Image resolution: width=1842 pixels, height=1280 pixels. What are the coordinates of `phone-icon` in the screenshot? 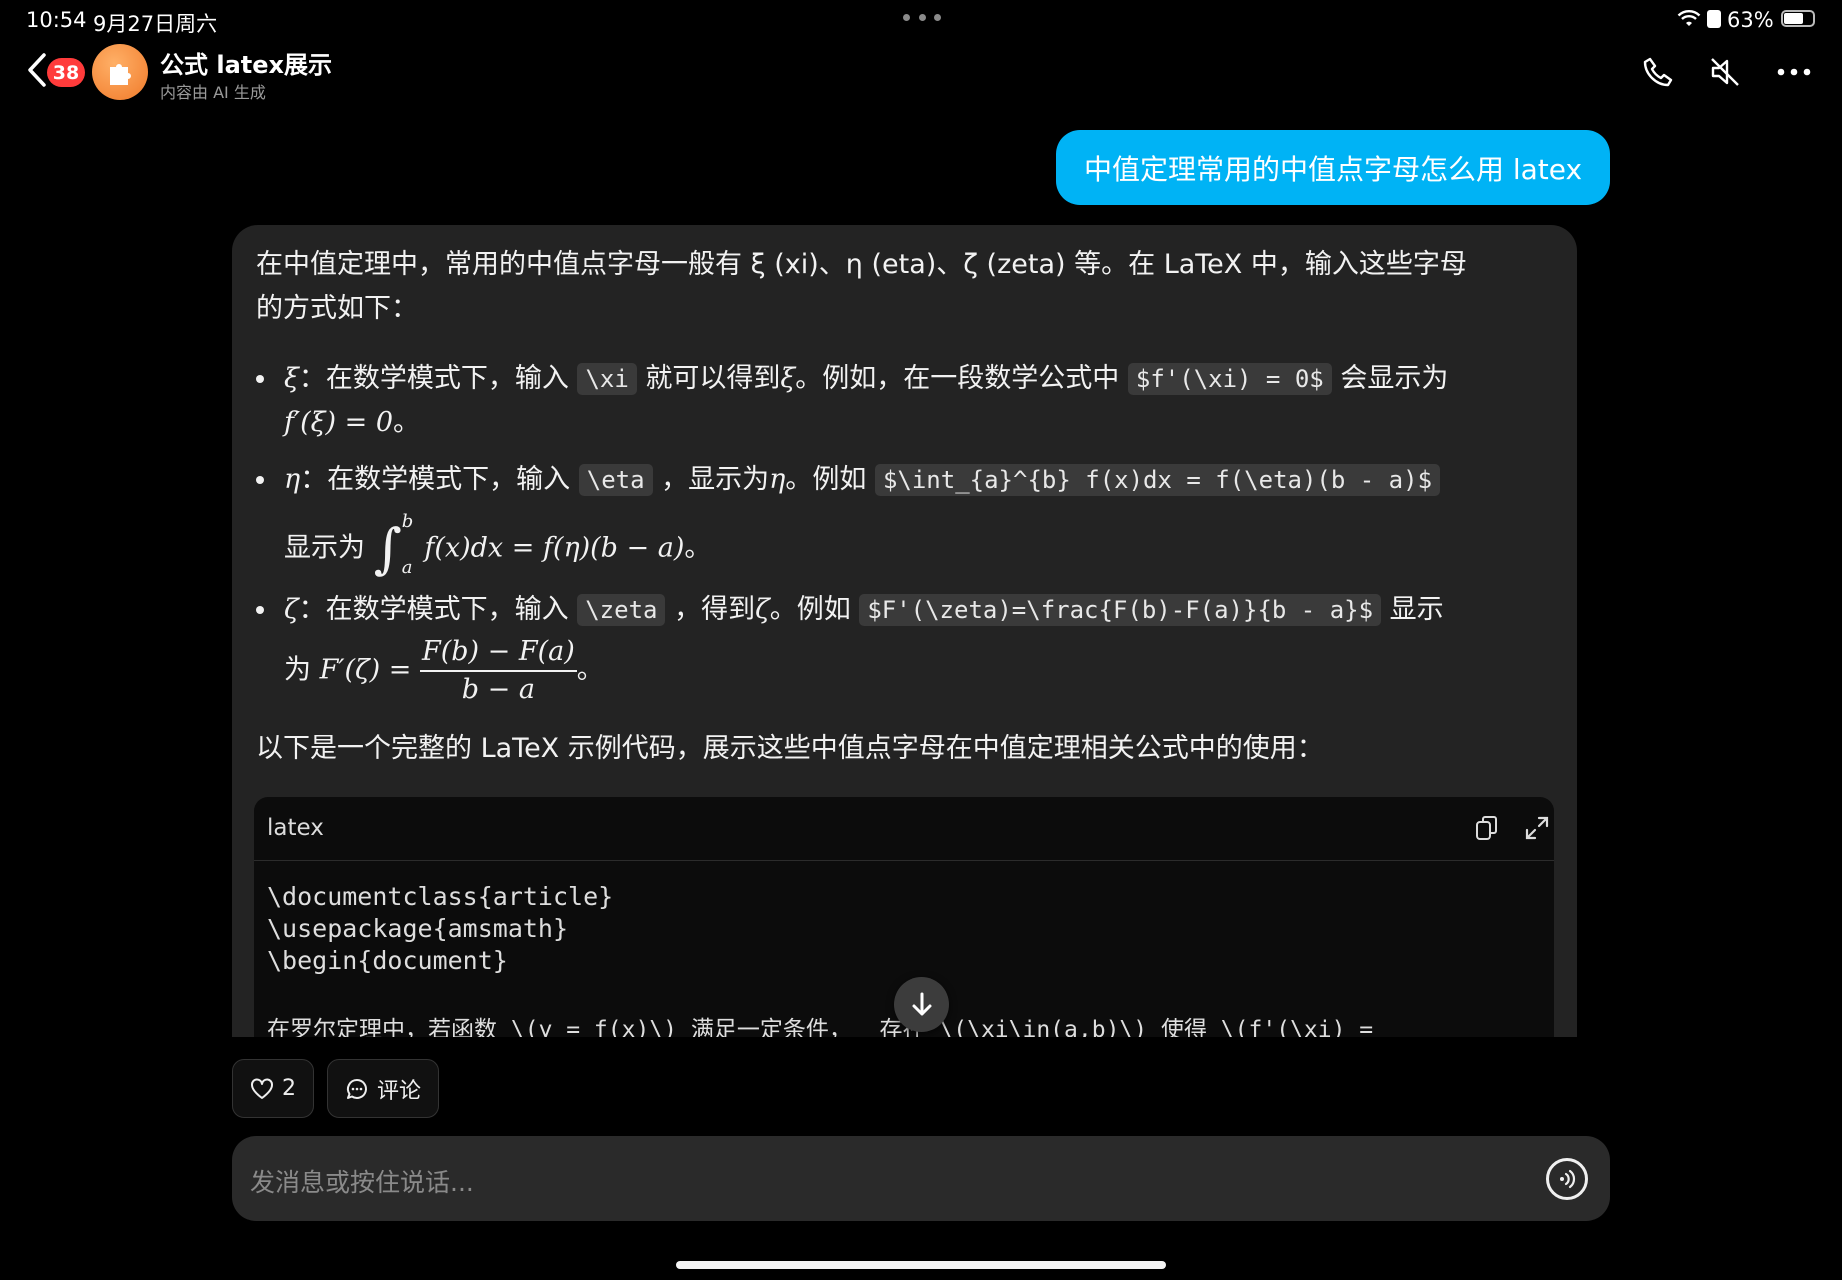 It's located at (1658, 72).